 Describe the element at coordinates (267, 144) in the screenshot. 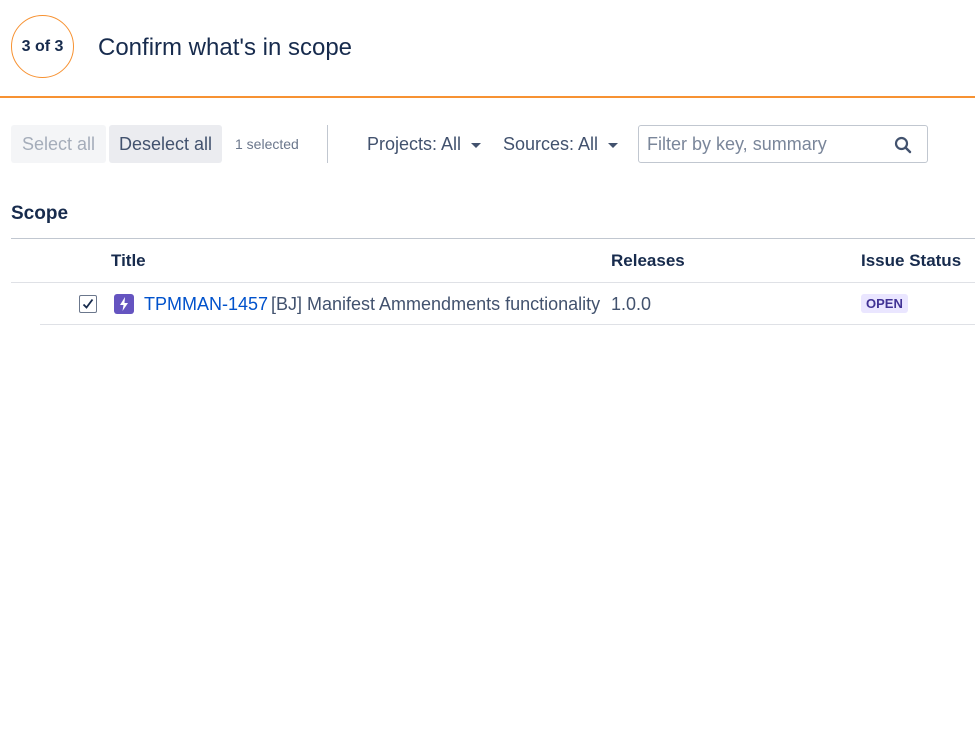

I see `selected-count: 1 selected` at that location.